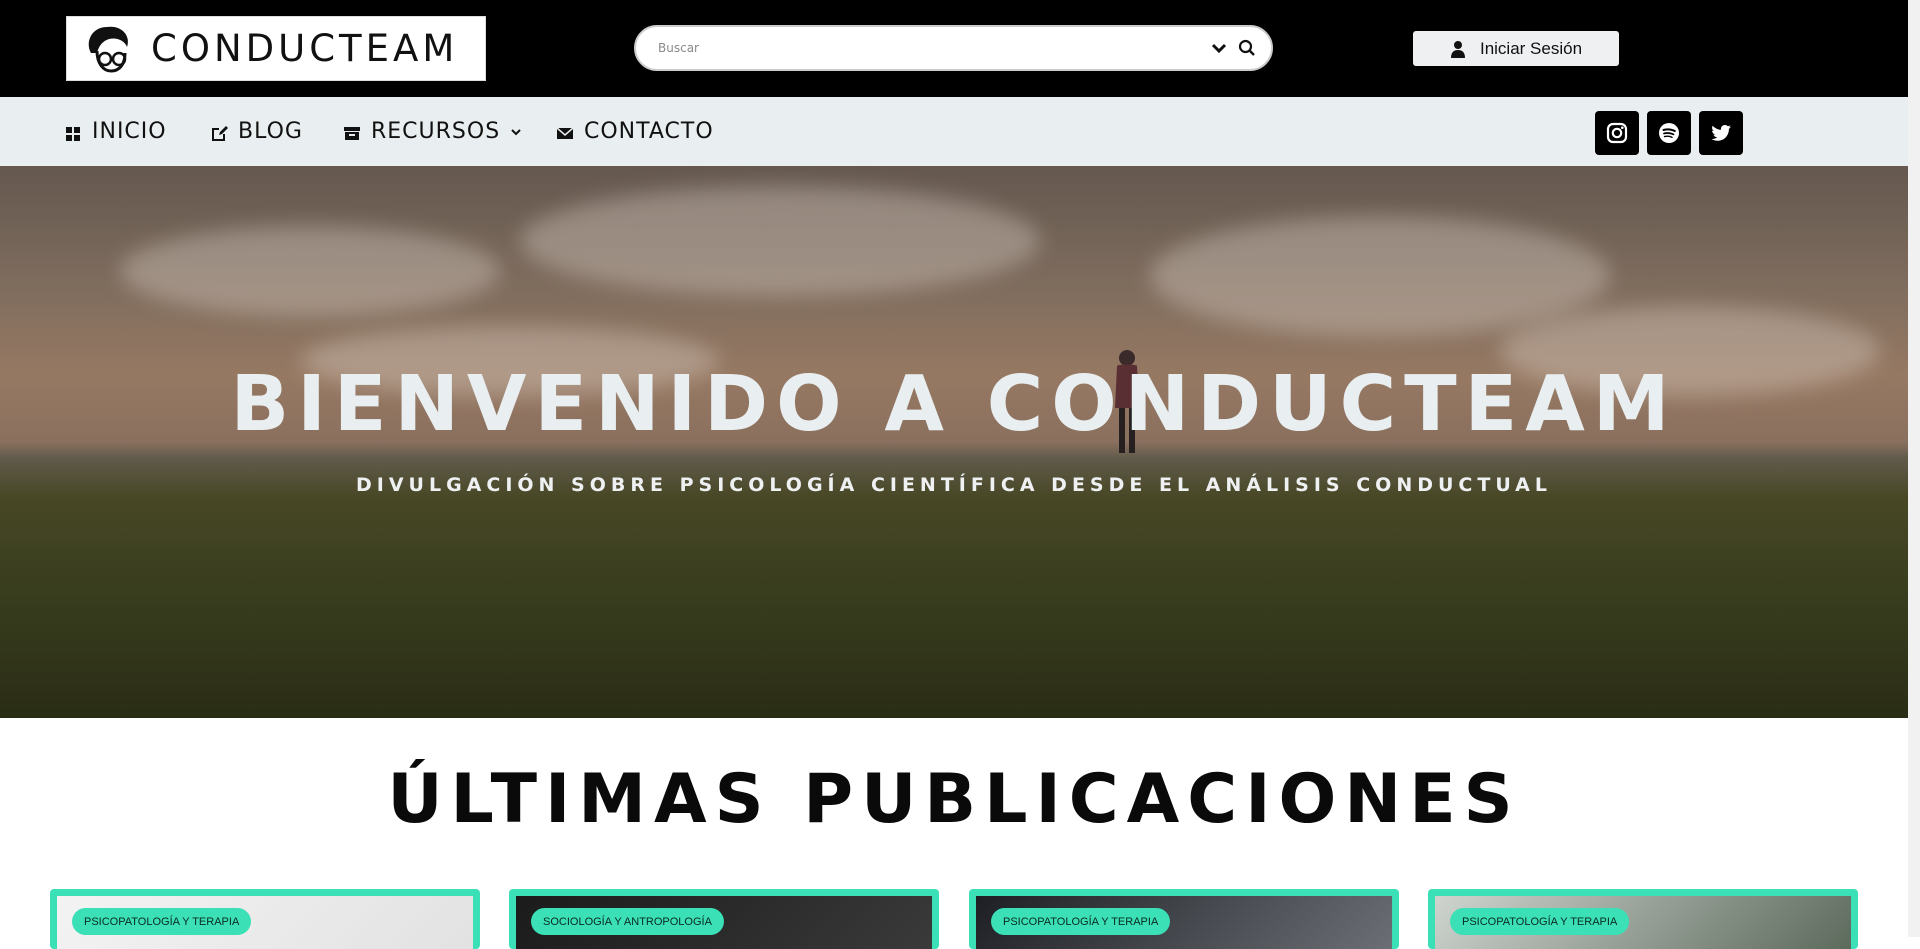  Describe the element at coordinates (1457, 49) in the screenshot. I see `user-icon` at that location.